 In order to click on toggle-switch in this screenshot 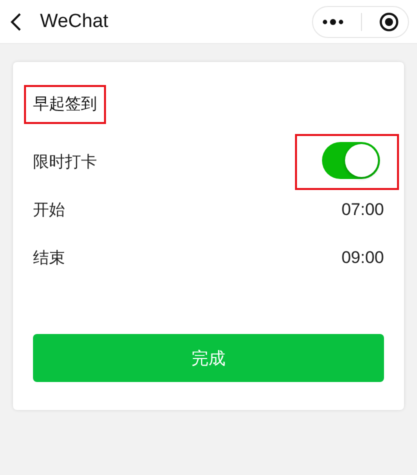, I will do `click(351, 160)`.